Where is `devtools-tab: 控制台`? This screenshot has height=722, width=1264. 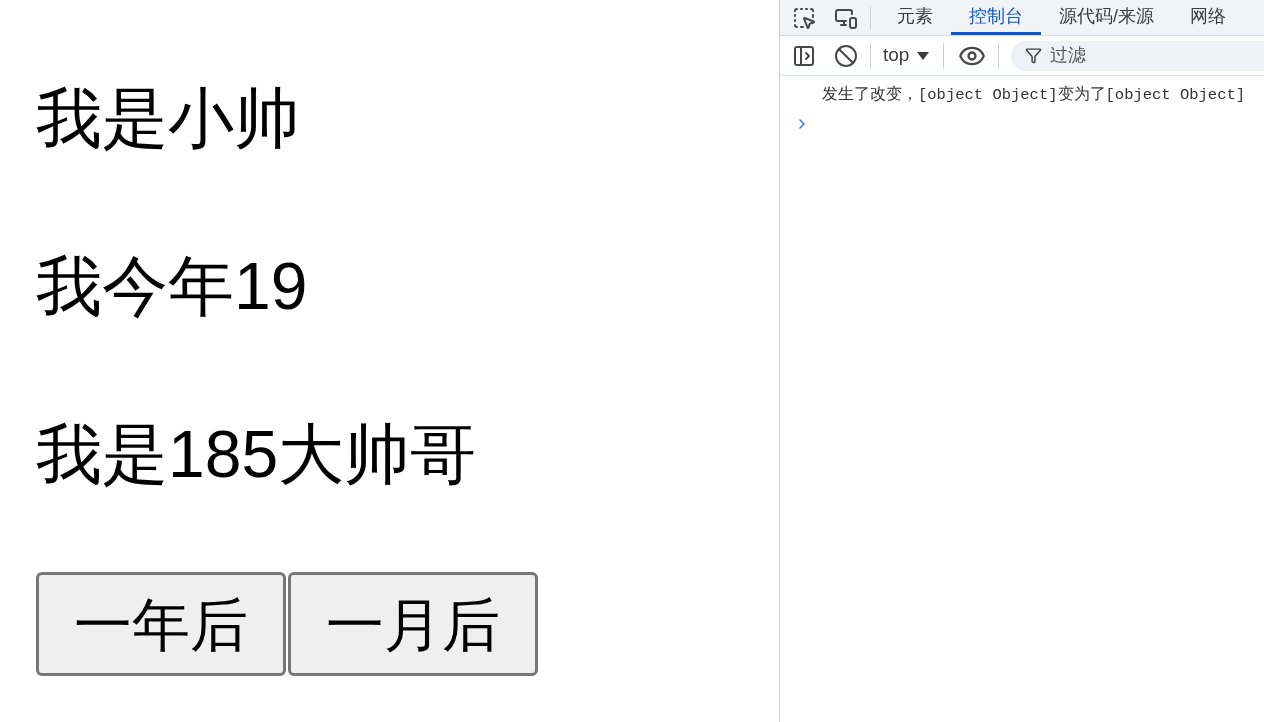 devtools-tab: 控制台 is located at coordinates (996, 17).